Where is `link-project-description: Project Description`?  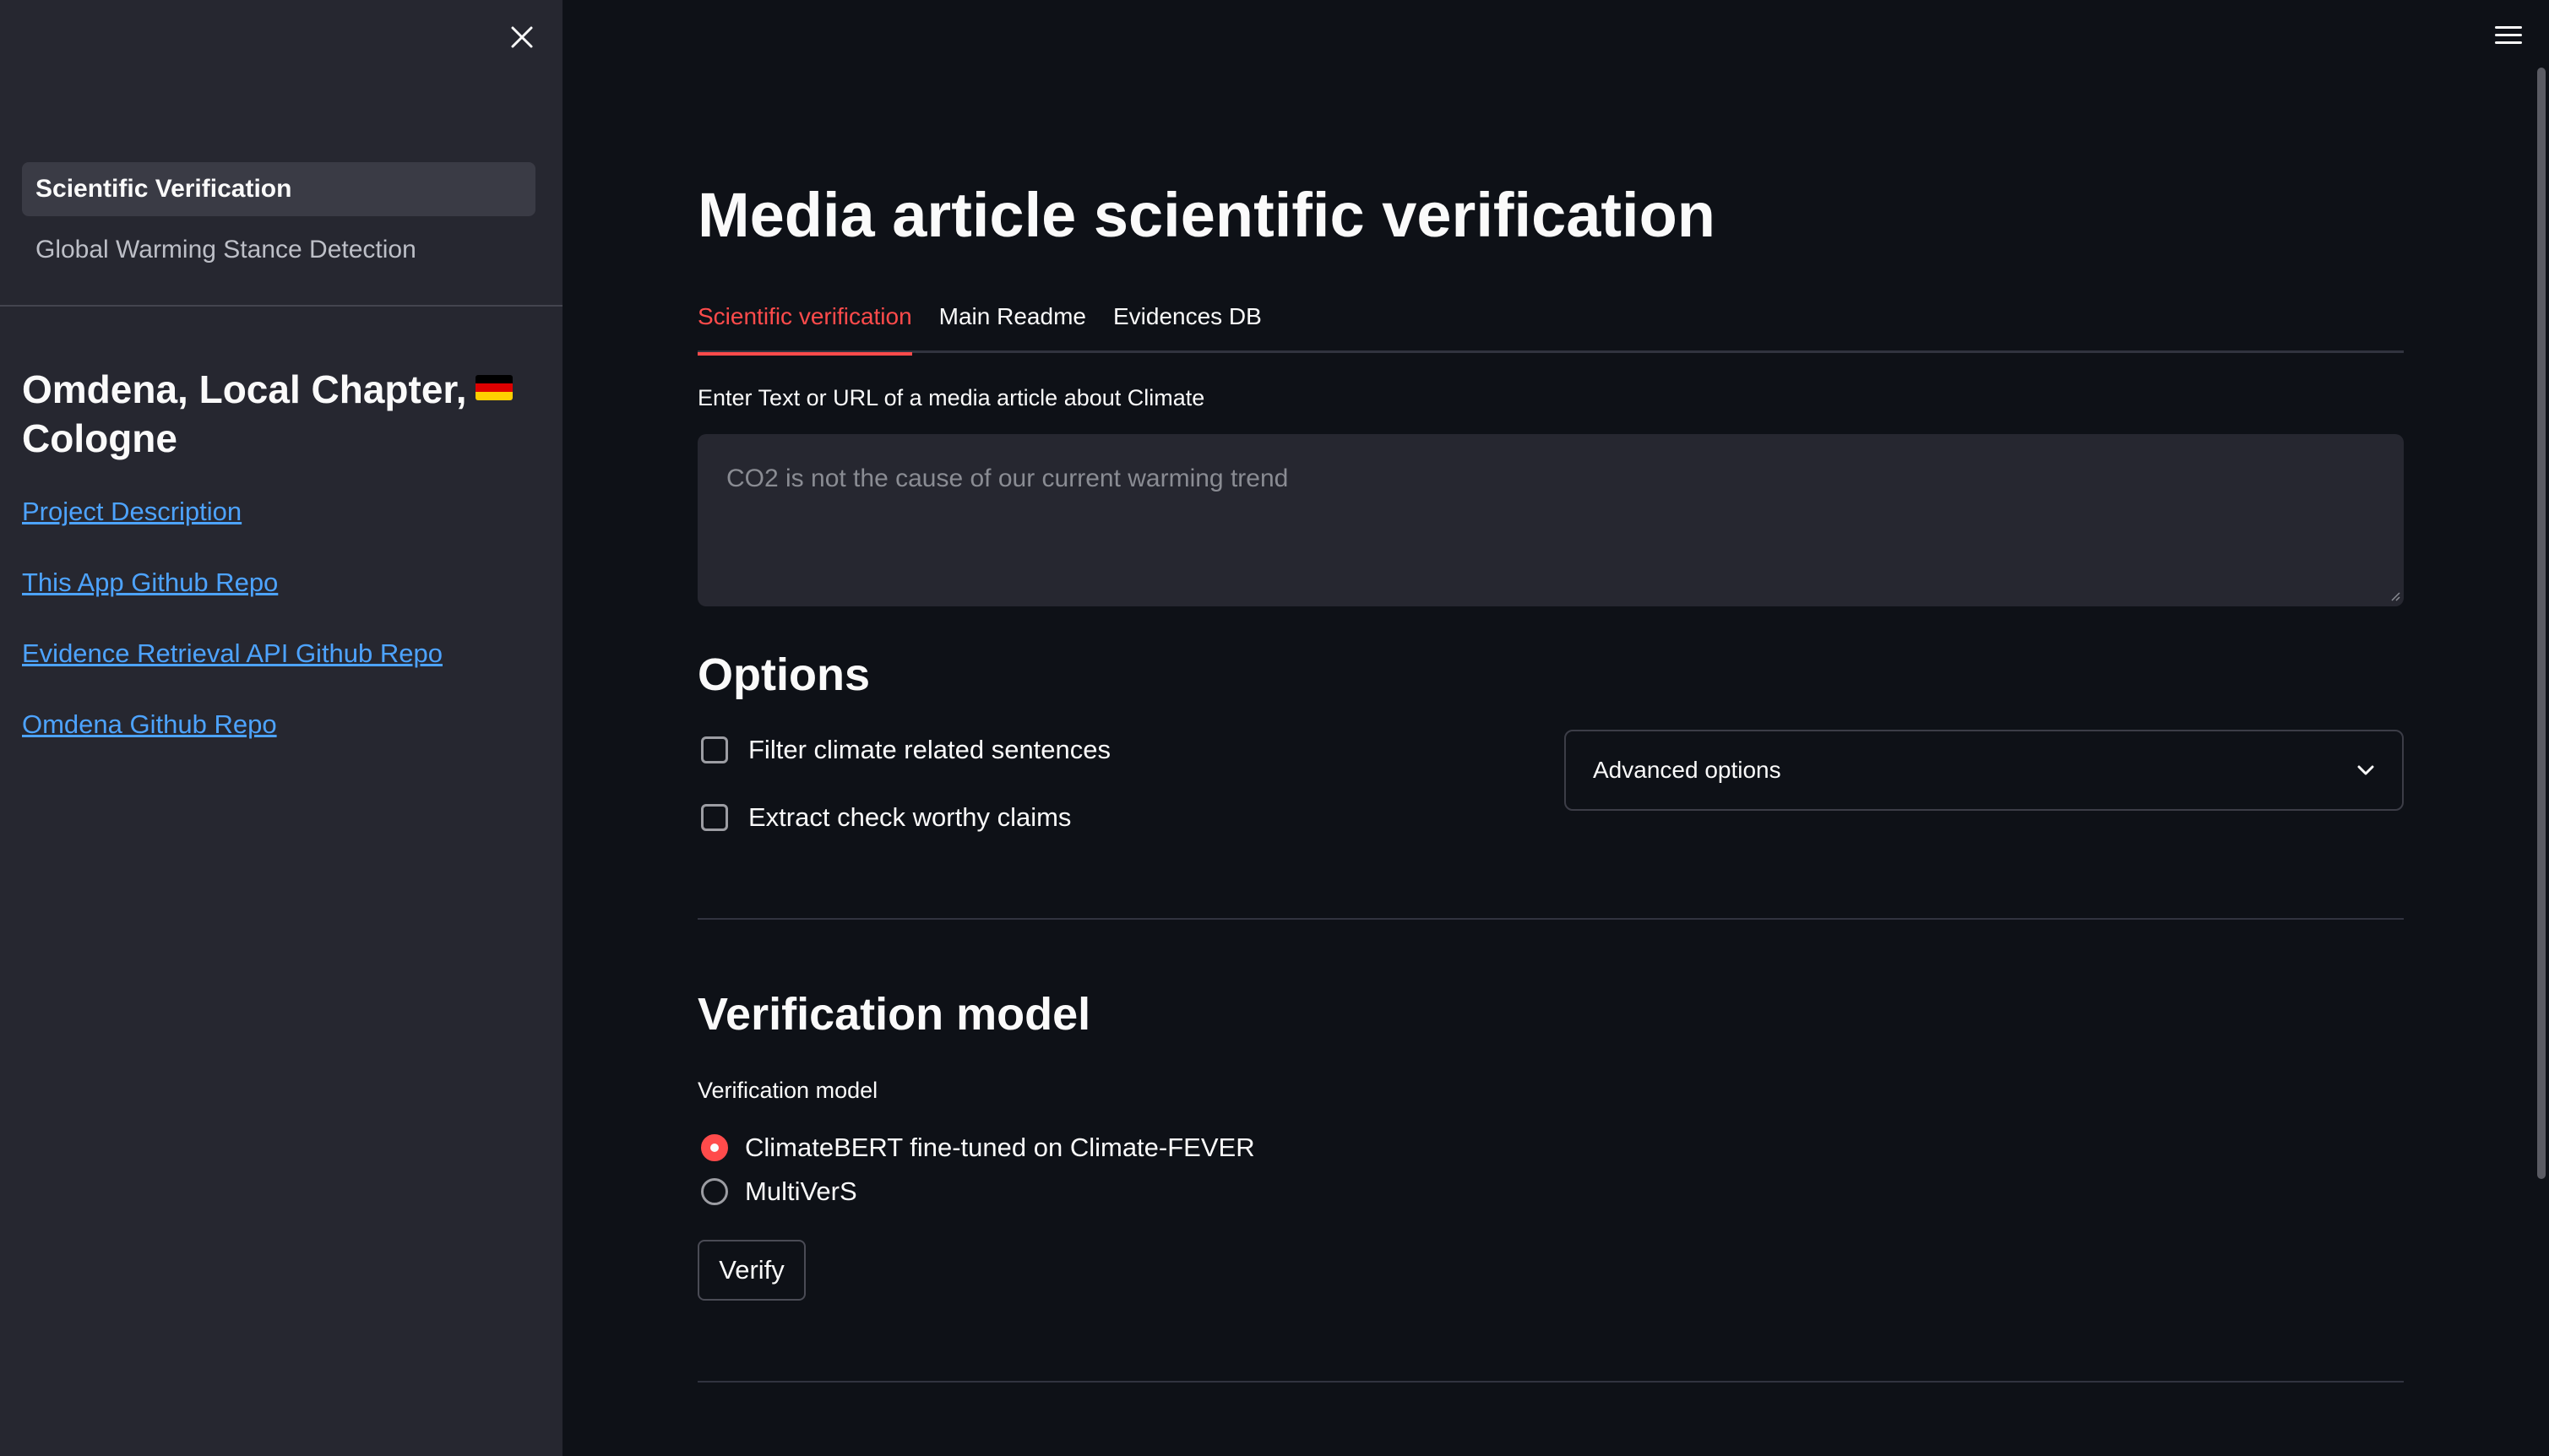
link-project-description: Project Description is located at coordinates (232, 528).